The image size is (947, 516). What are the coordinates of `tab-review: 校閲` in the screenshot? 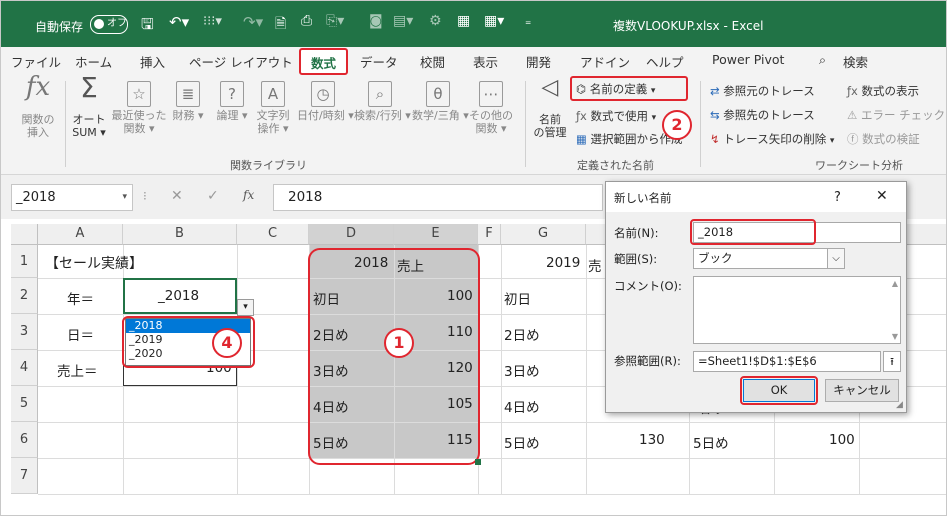 It's located at (432, 61).